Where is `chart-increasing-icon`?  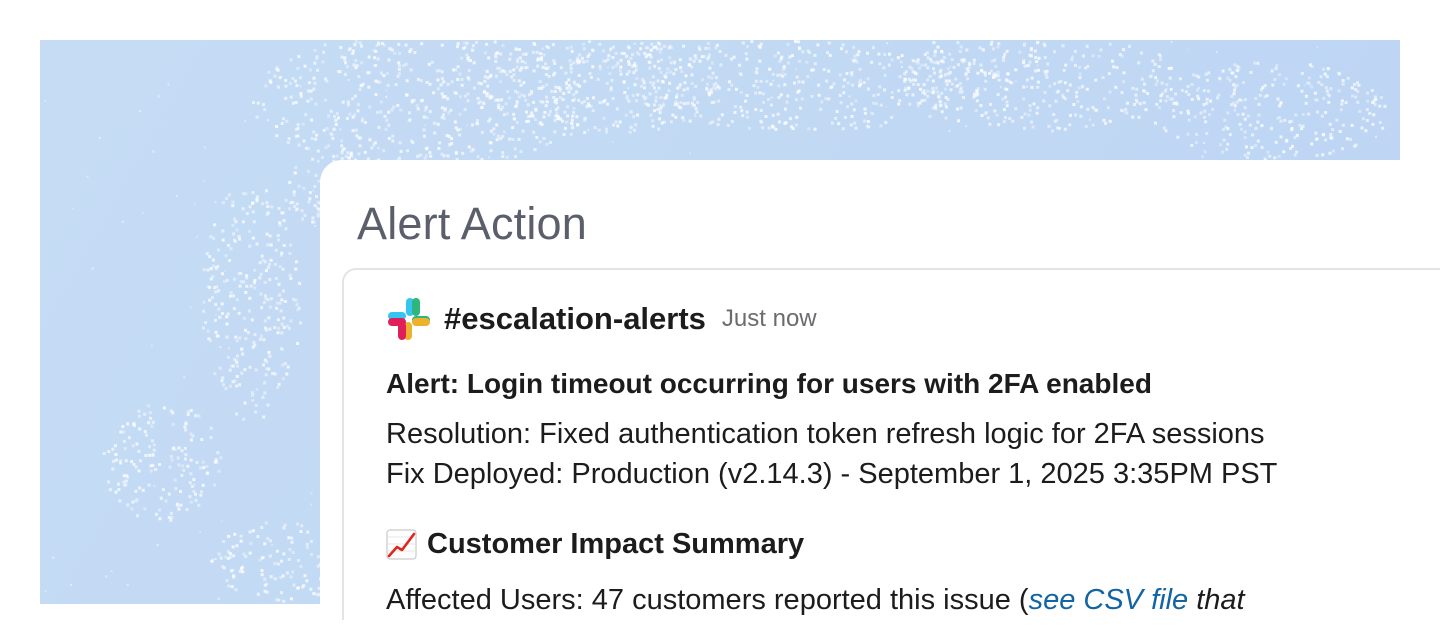
chart-increasing-icon is located at coordinates (401, 544).